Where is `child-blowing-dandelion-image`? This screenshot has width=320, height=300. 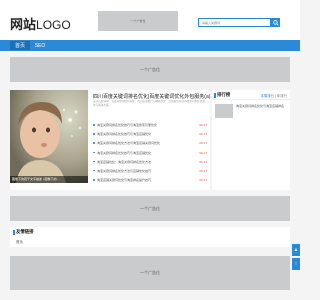 child-blowing-dandelion-image is located at coordinates (49, 136).